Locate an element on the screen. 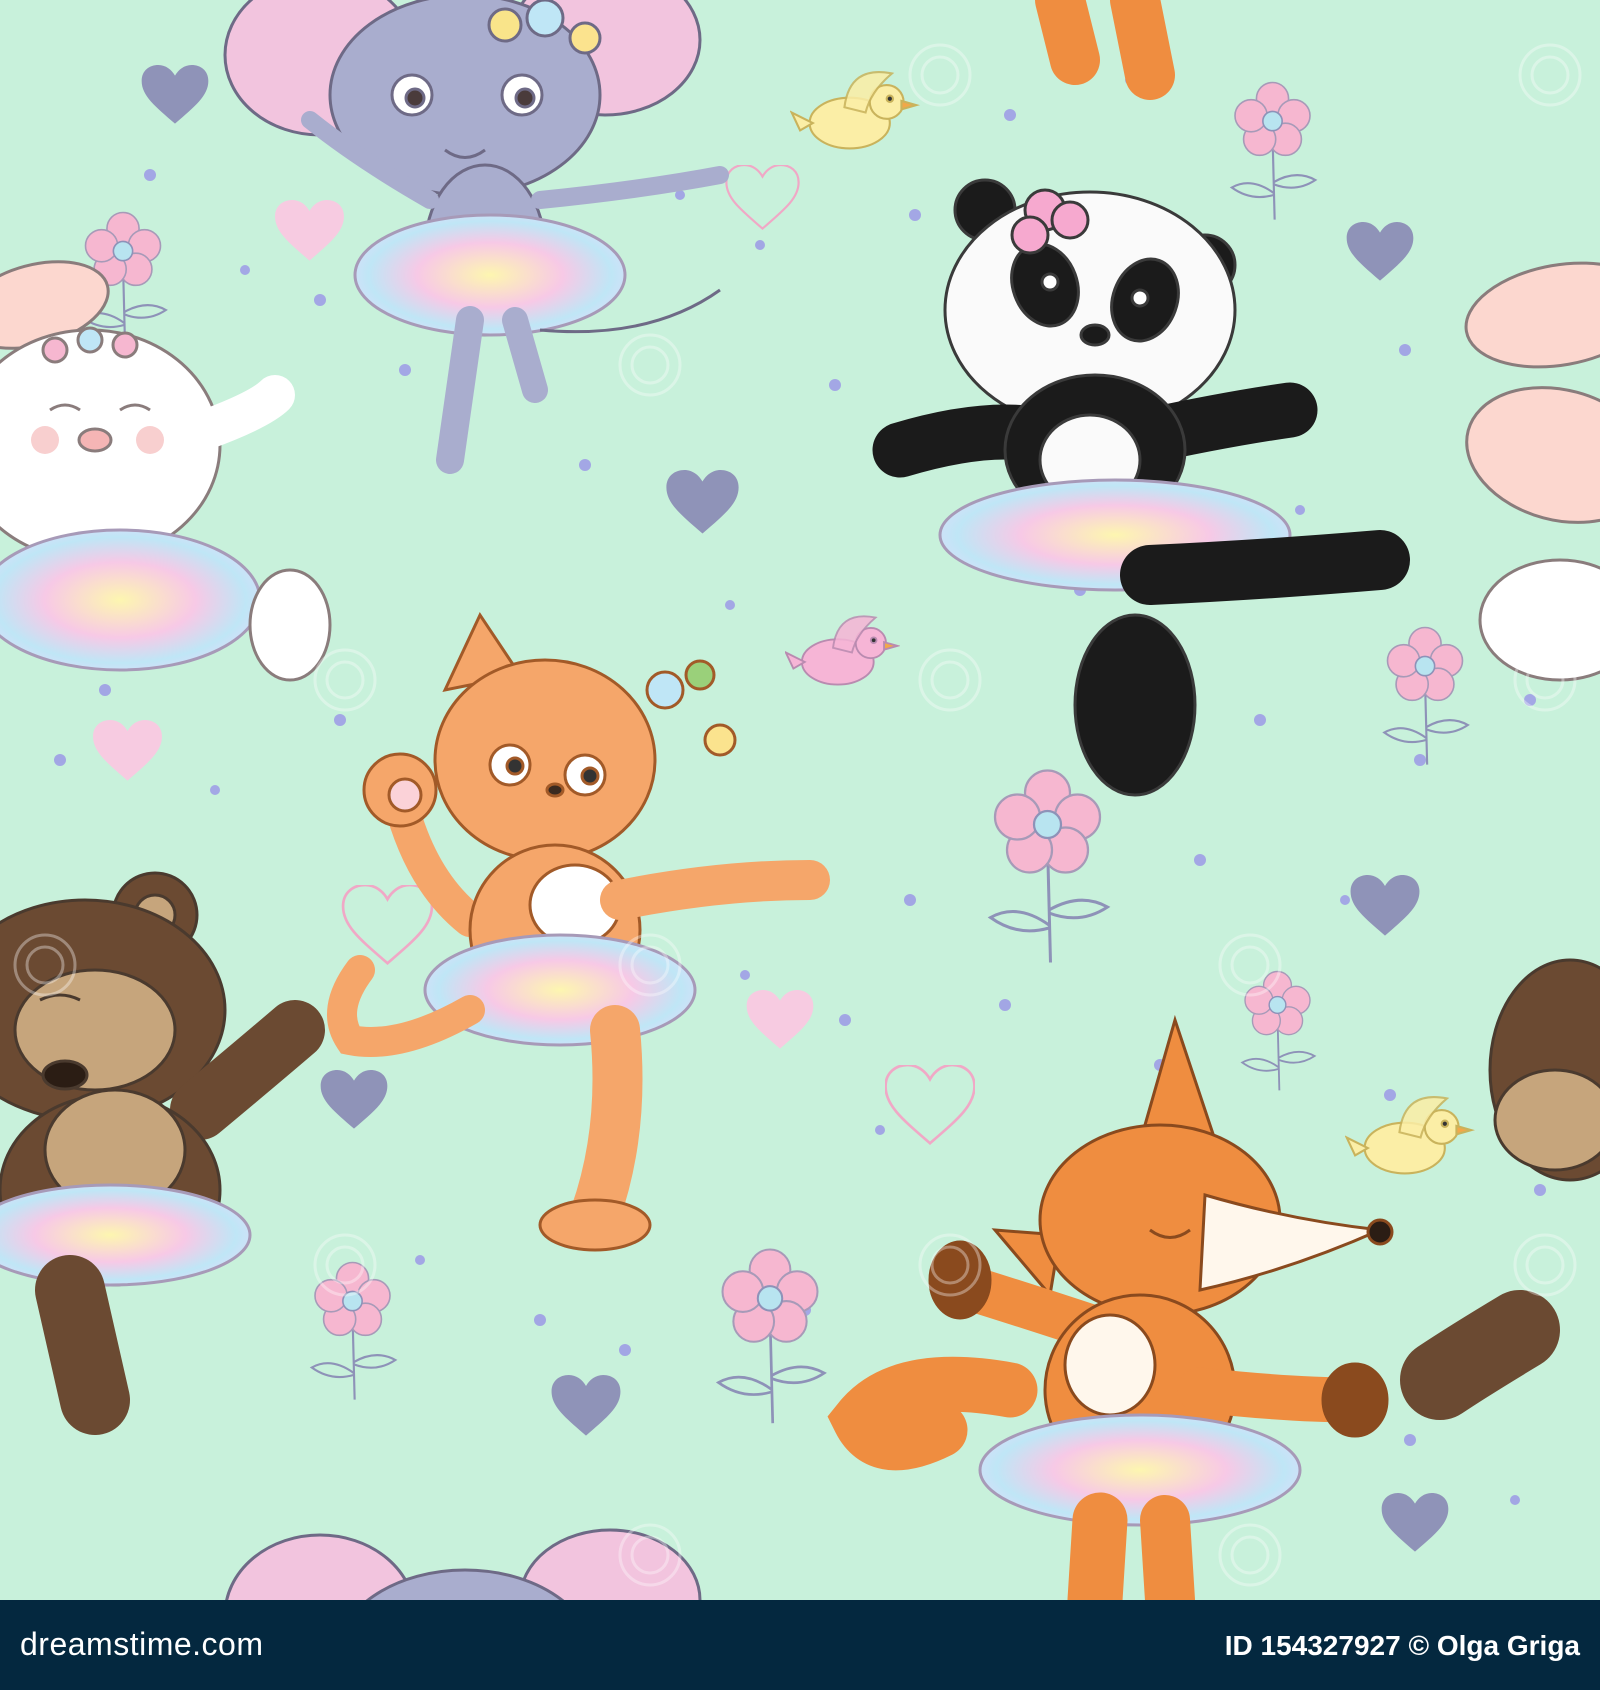 This screenshot has height=1690, width=1600. footer-bar: dreamstime.com ID 154327927 © Olga Griga is located at coordinates (800, 1645).